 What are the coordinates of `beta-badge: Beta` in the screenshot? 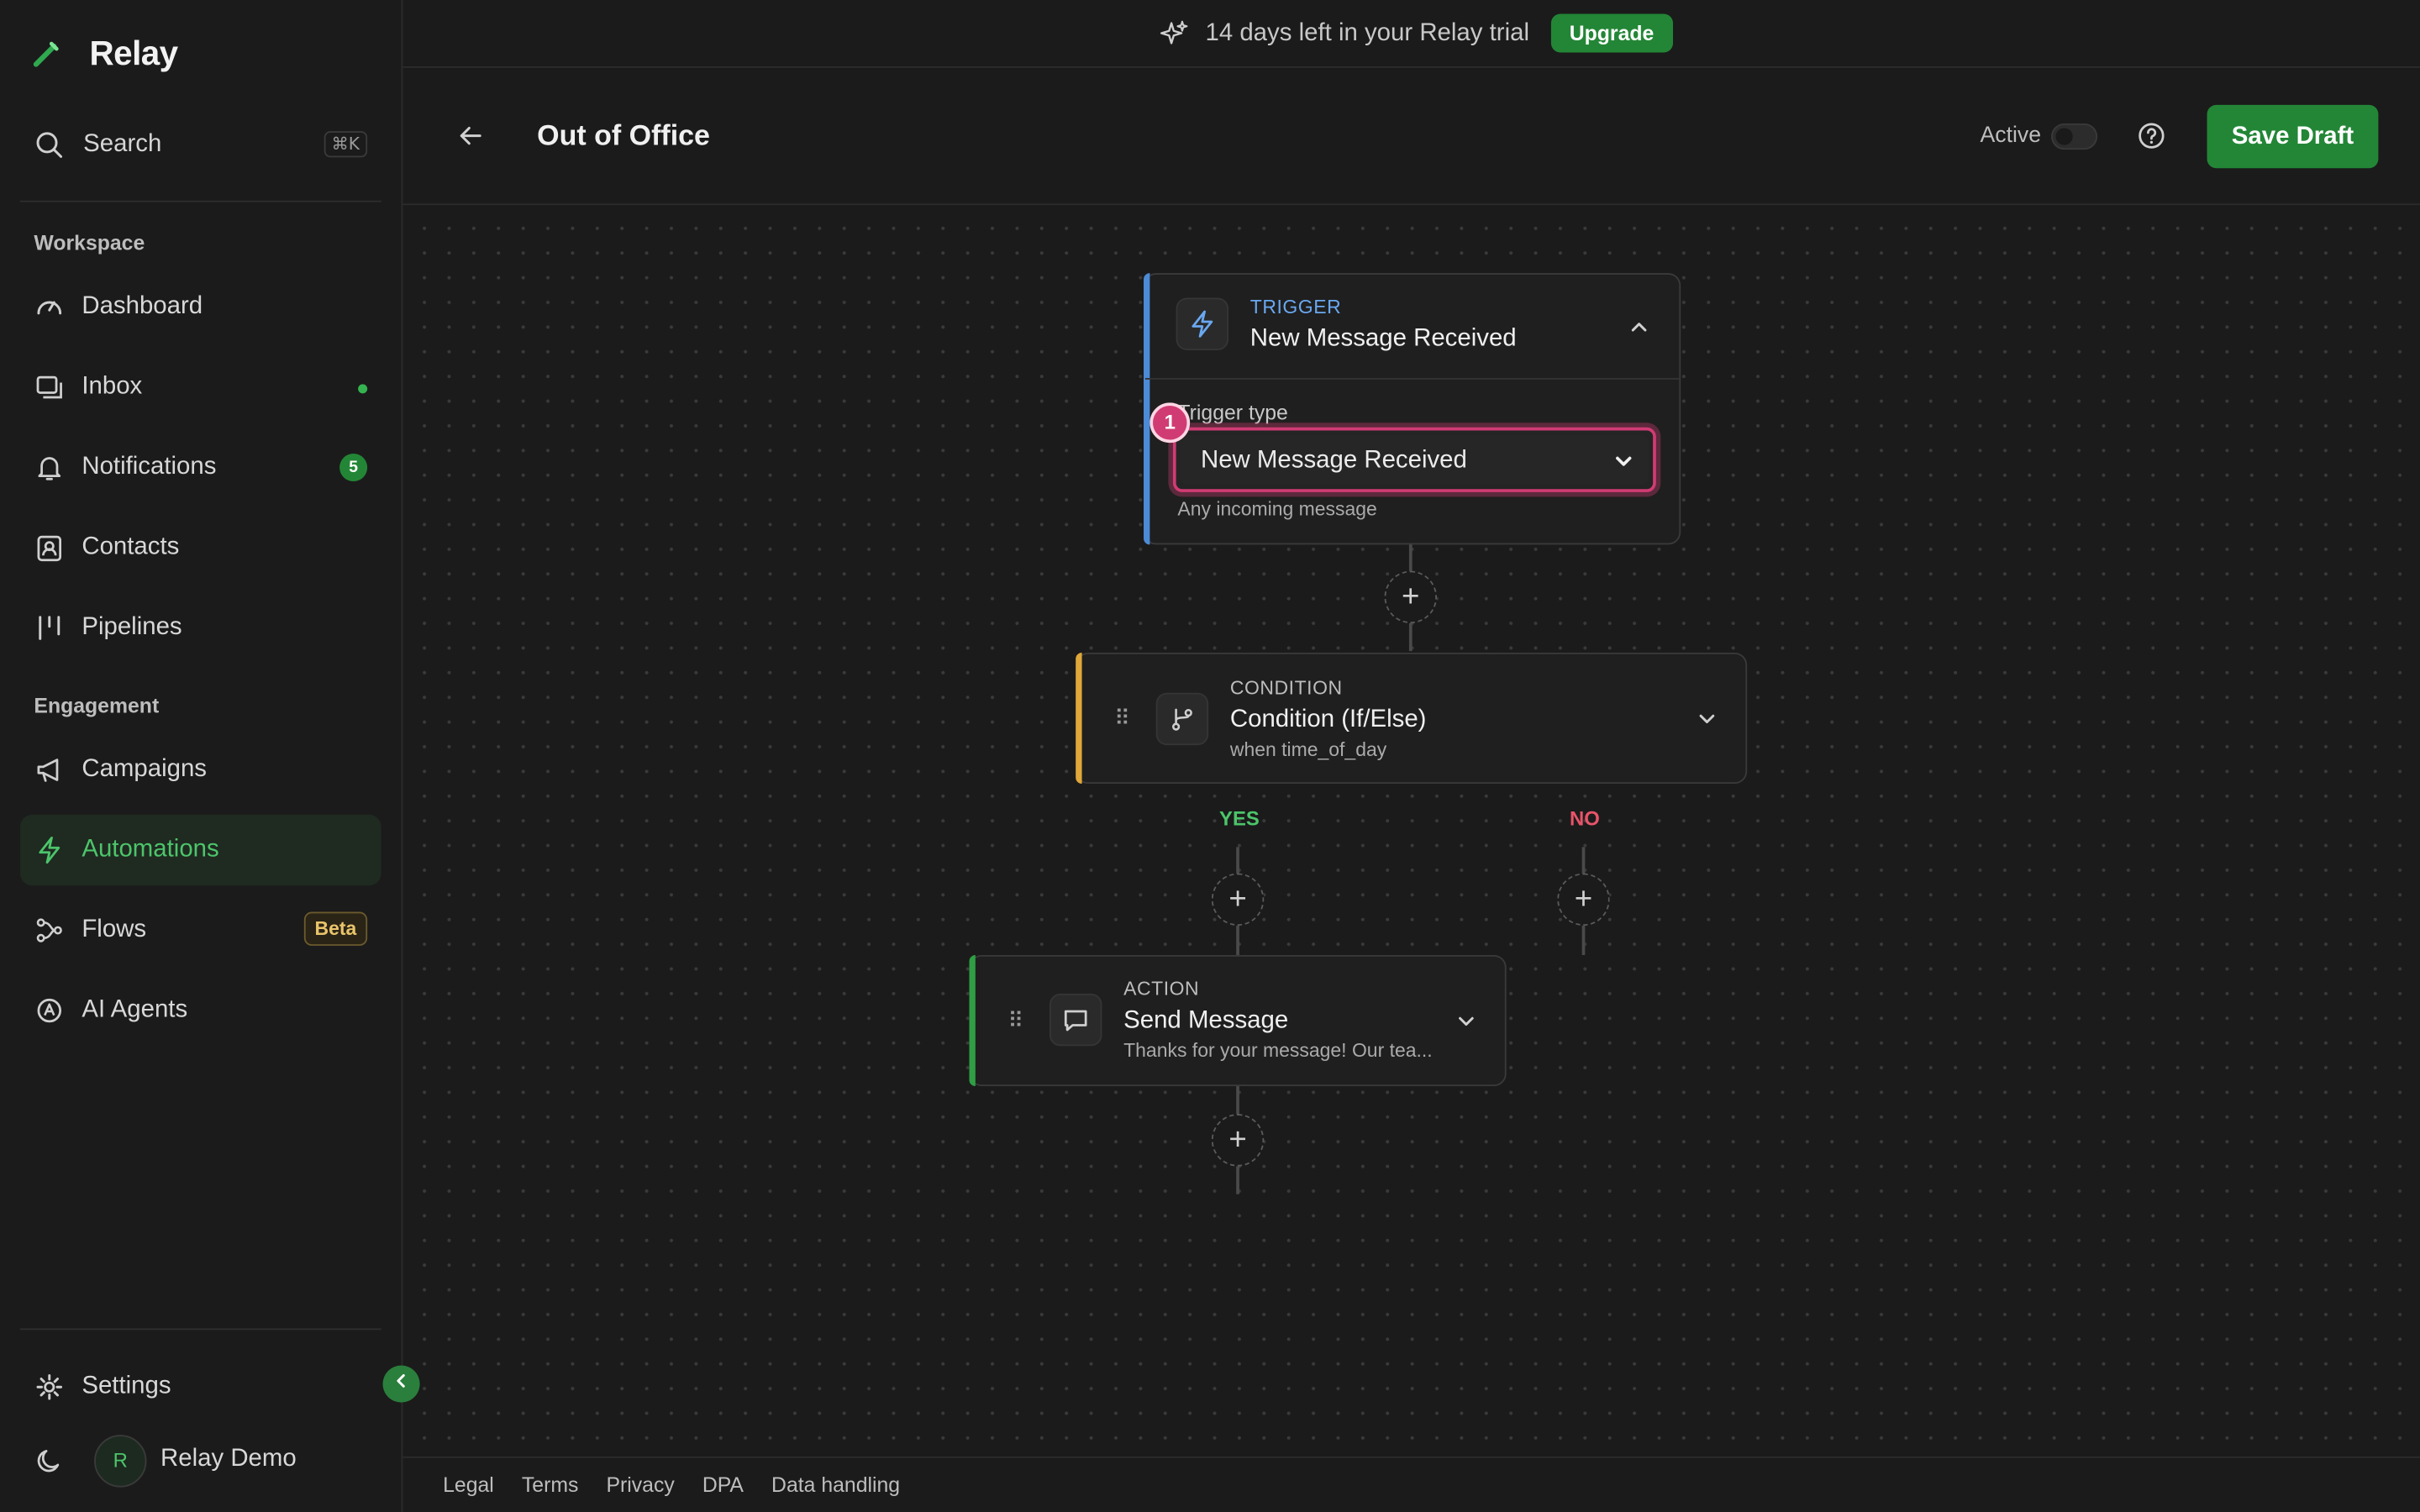 It's located at (336, 928).